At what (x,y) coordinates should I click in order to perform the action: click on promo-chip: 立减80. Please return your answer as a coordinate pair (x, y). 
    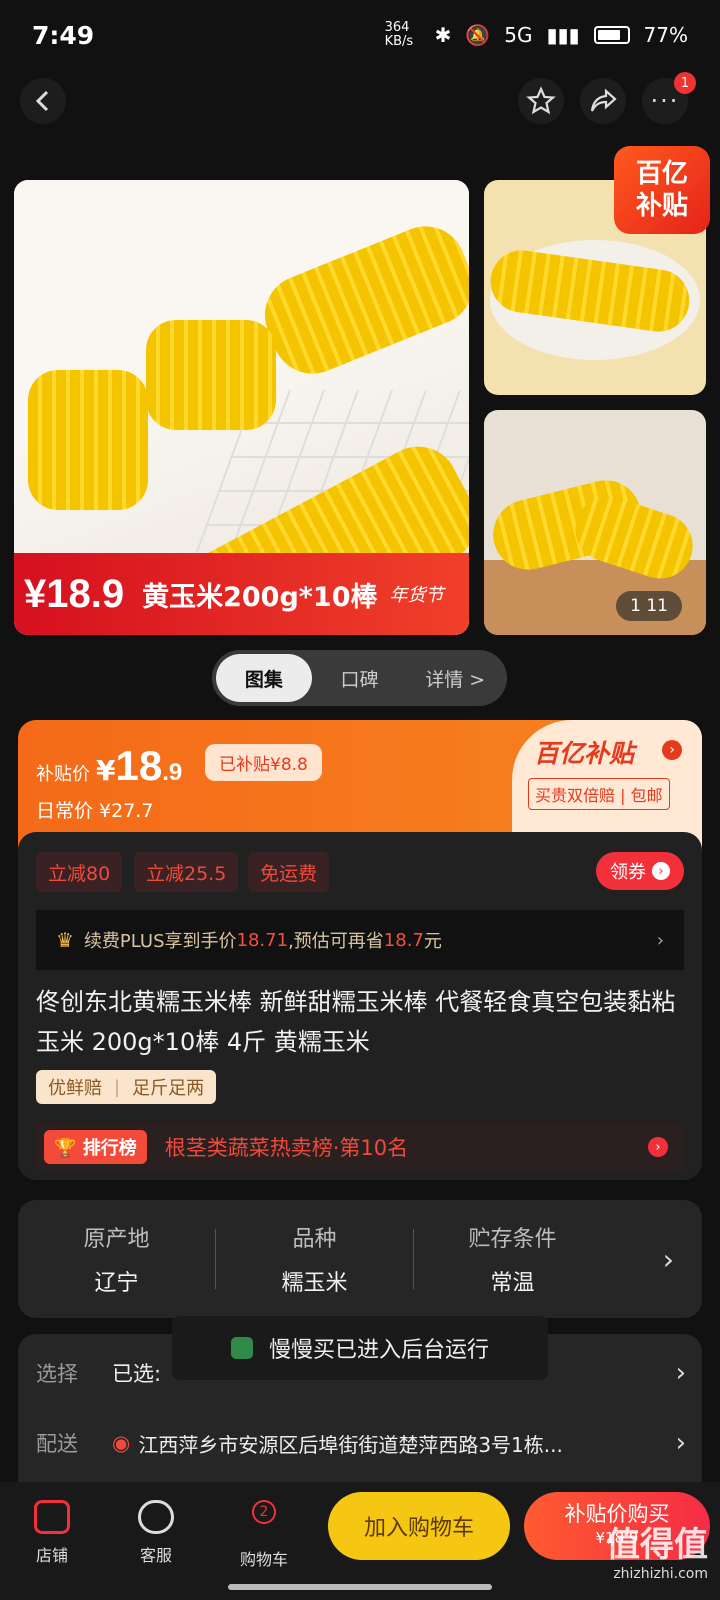
    Looking at the image, I should click on (79, 872).